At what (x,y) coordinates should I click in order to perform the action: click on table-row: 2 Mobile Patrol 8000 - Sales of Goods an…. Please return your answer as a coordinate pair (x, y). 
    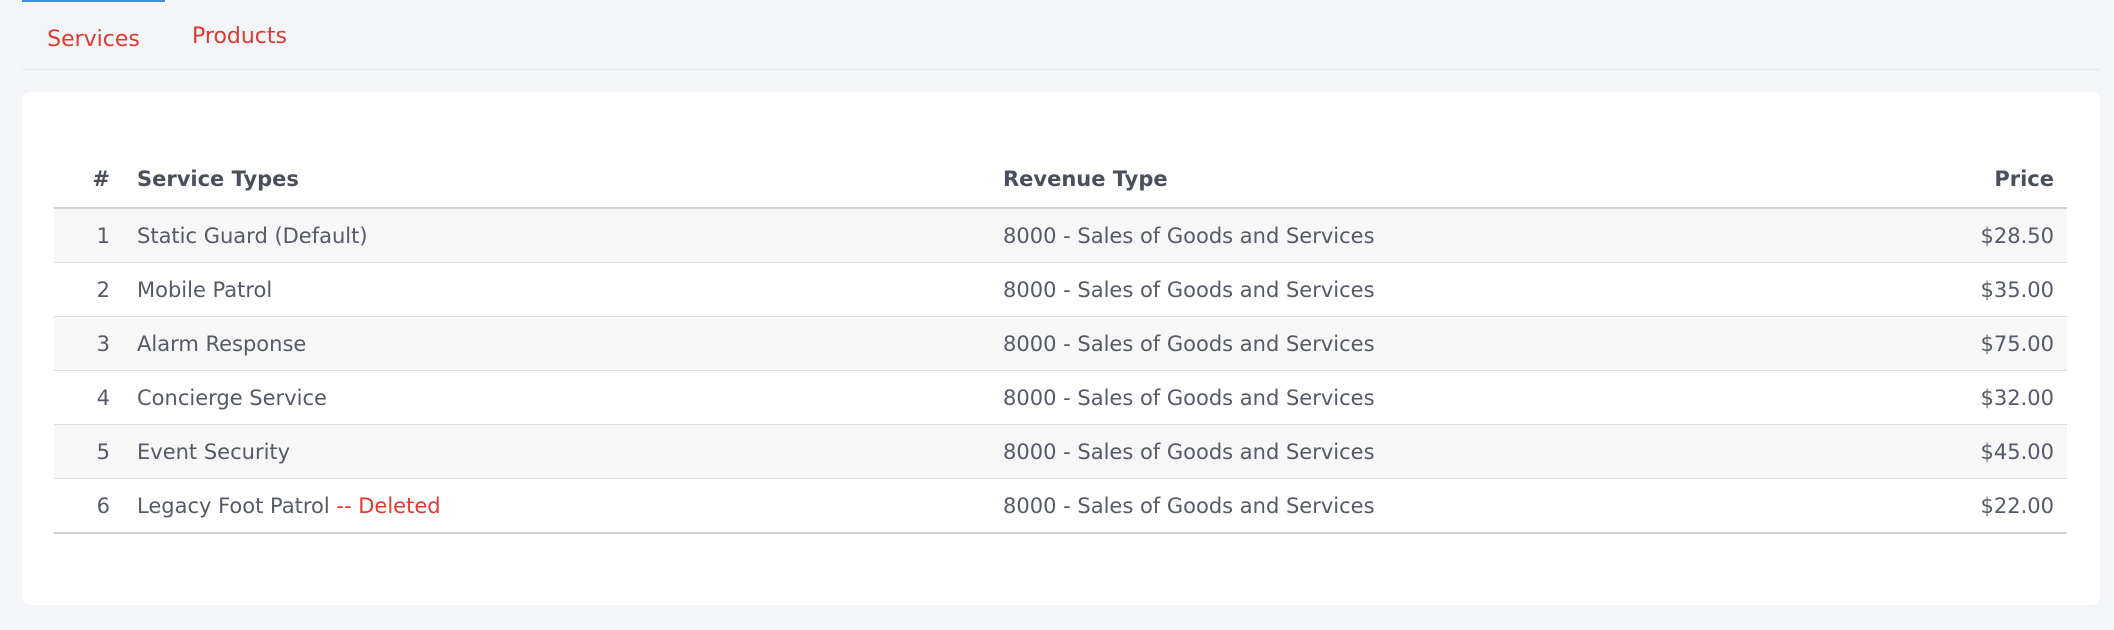
    Looking at the image, I should click on (1060, 289).